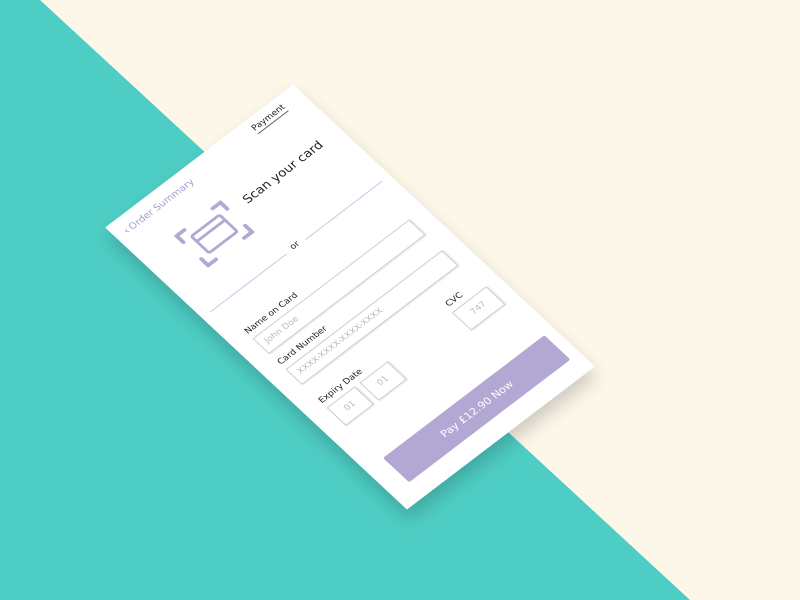 The width and height of the screenshot is (800, 600). What do you see at coordinates (214, 234) in the screenshot?
I see `card-scan-icon` at bounding box center [214, 234].